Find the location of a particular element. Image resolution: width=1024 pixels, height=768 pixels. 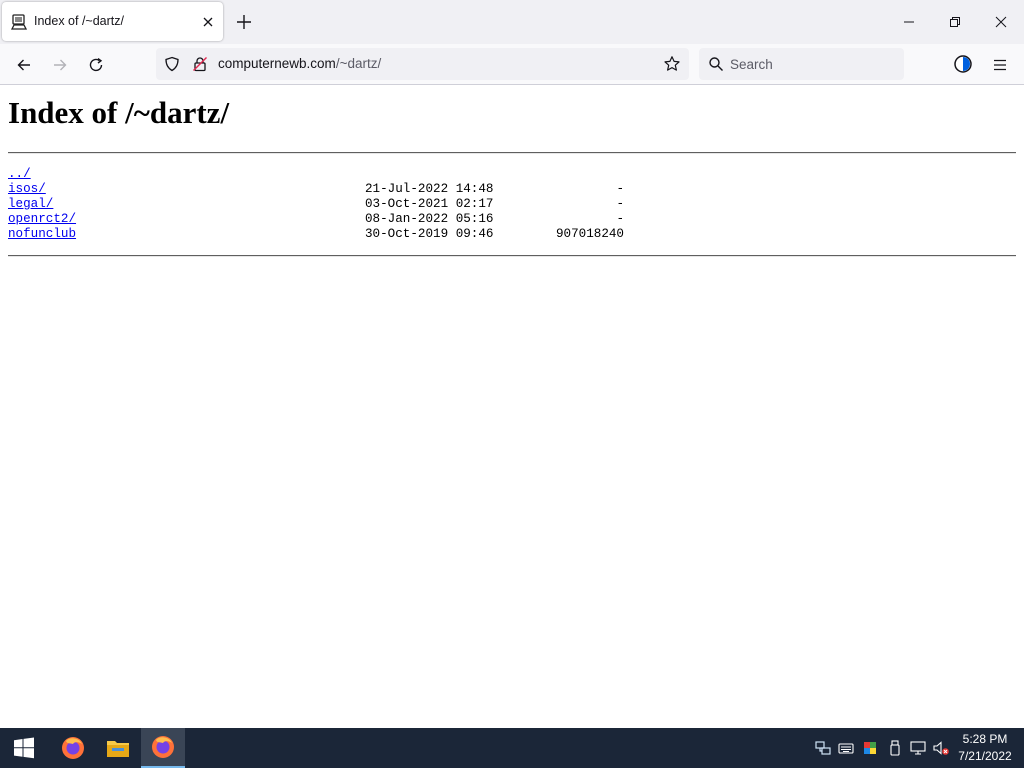

page-title: Index of /~dartz/ is located at coordinates (119, 112).